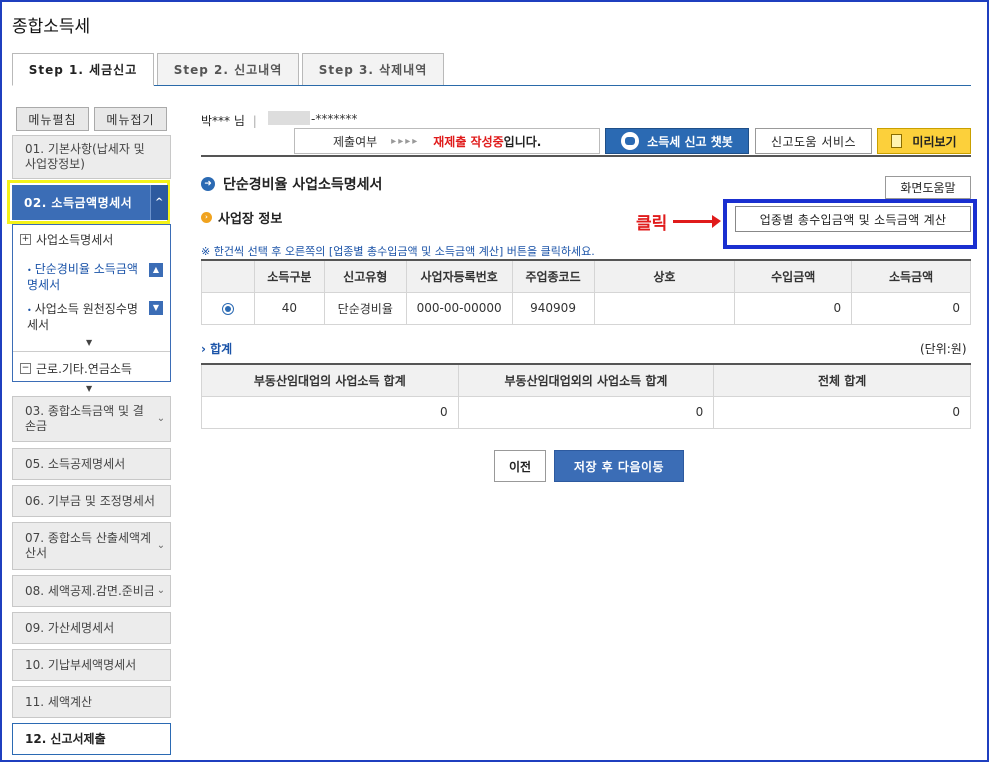 This screenshot has width=989, height=762. I want to click on sidebar-item-label: 09. 가산세명세서, so click(70, 627).